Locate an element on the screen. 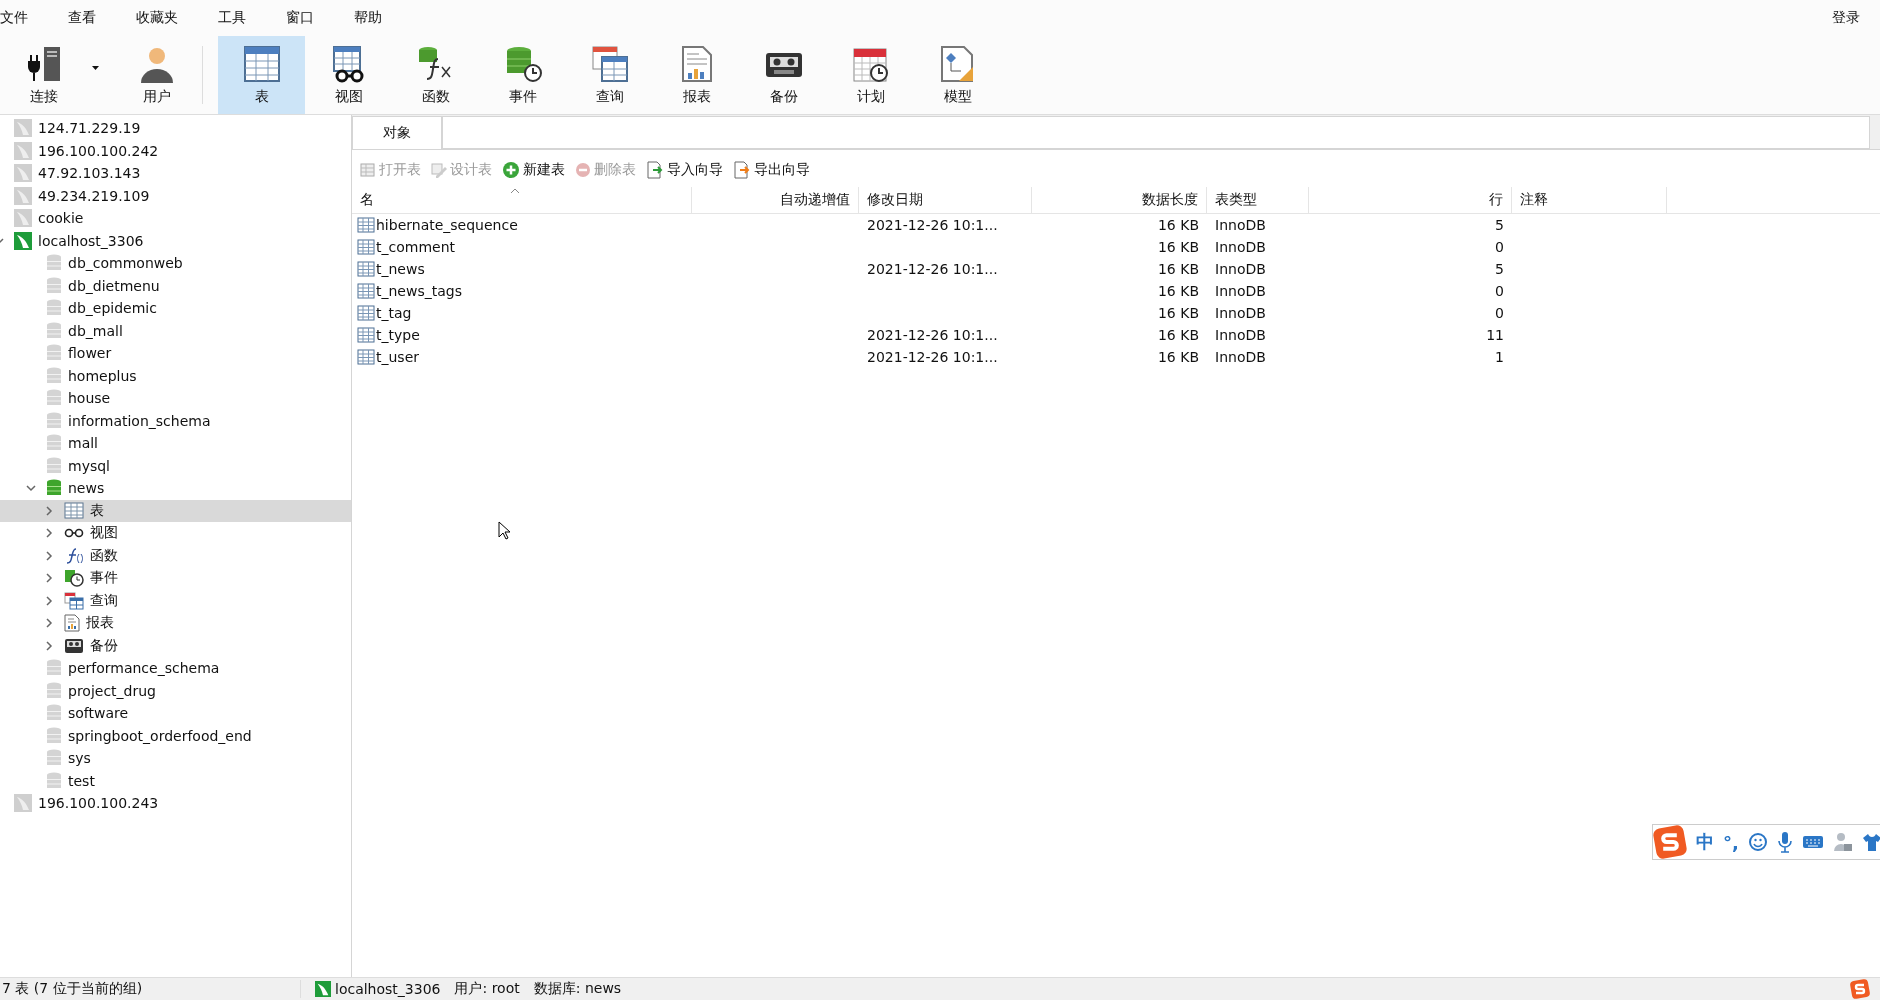 This screenshot has height=1000, width=1880. tree-item: mall is located at coordinates (175, 443).